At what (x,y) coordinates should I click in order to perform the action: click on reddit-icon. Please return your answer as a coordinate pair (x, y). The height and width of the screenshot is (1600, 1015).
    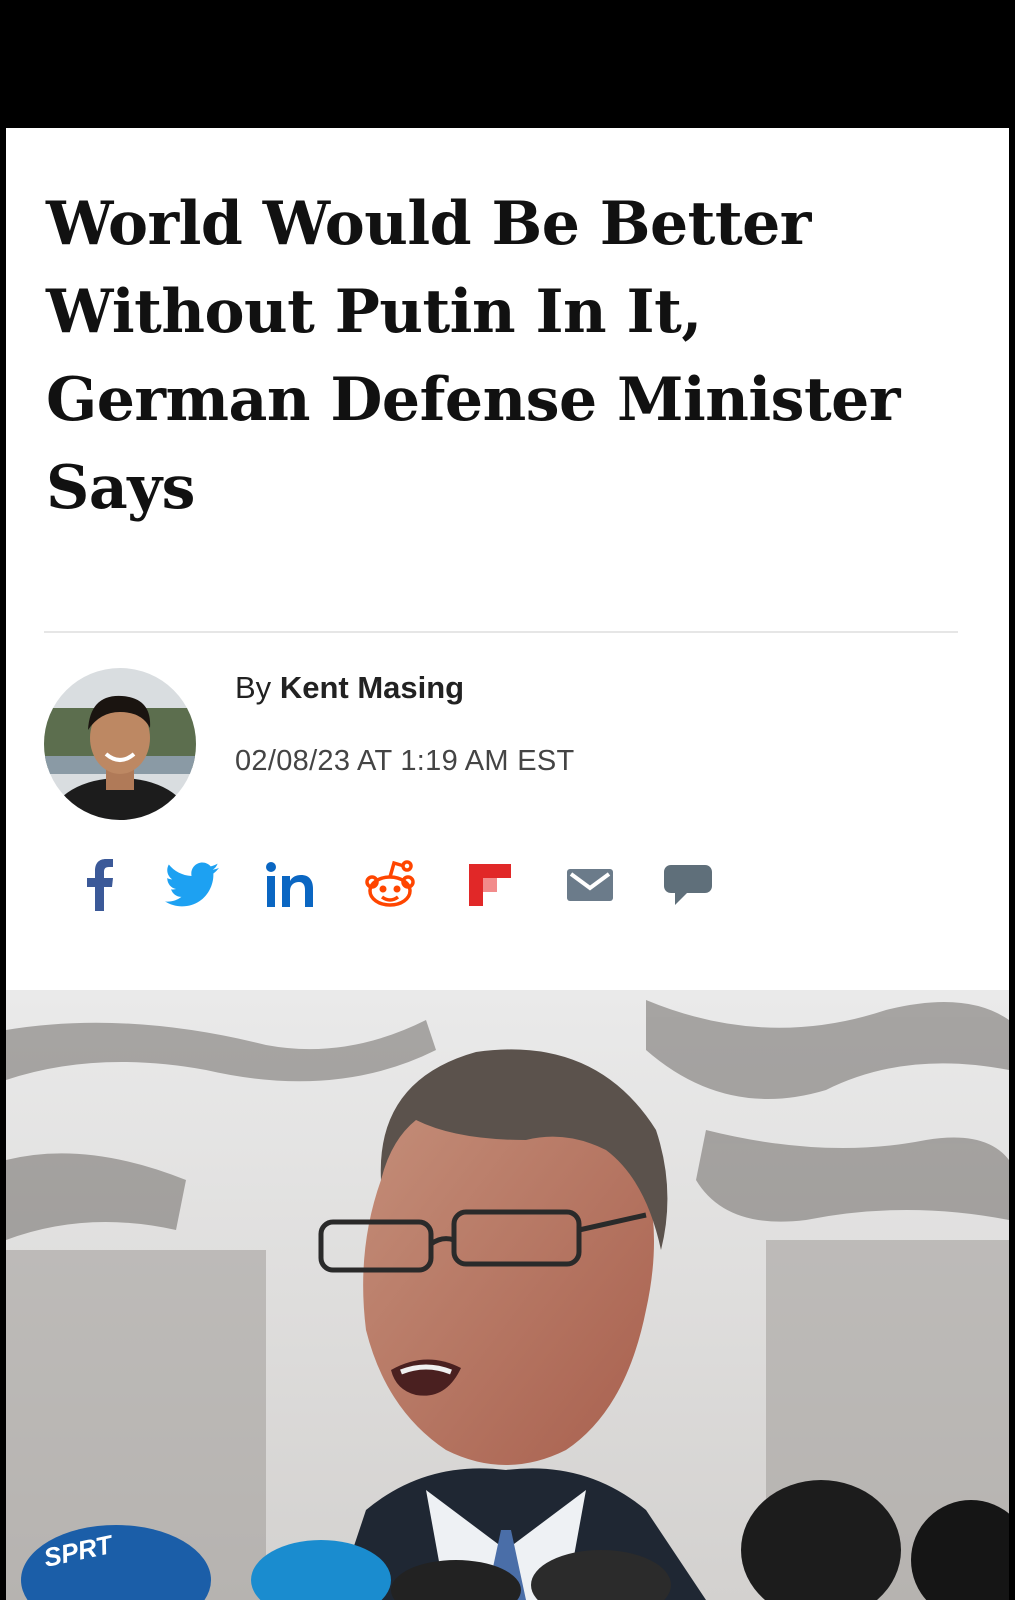
    Looking at the image, I should click on (390, 883).